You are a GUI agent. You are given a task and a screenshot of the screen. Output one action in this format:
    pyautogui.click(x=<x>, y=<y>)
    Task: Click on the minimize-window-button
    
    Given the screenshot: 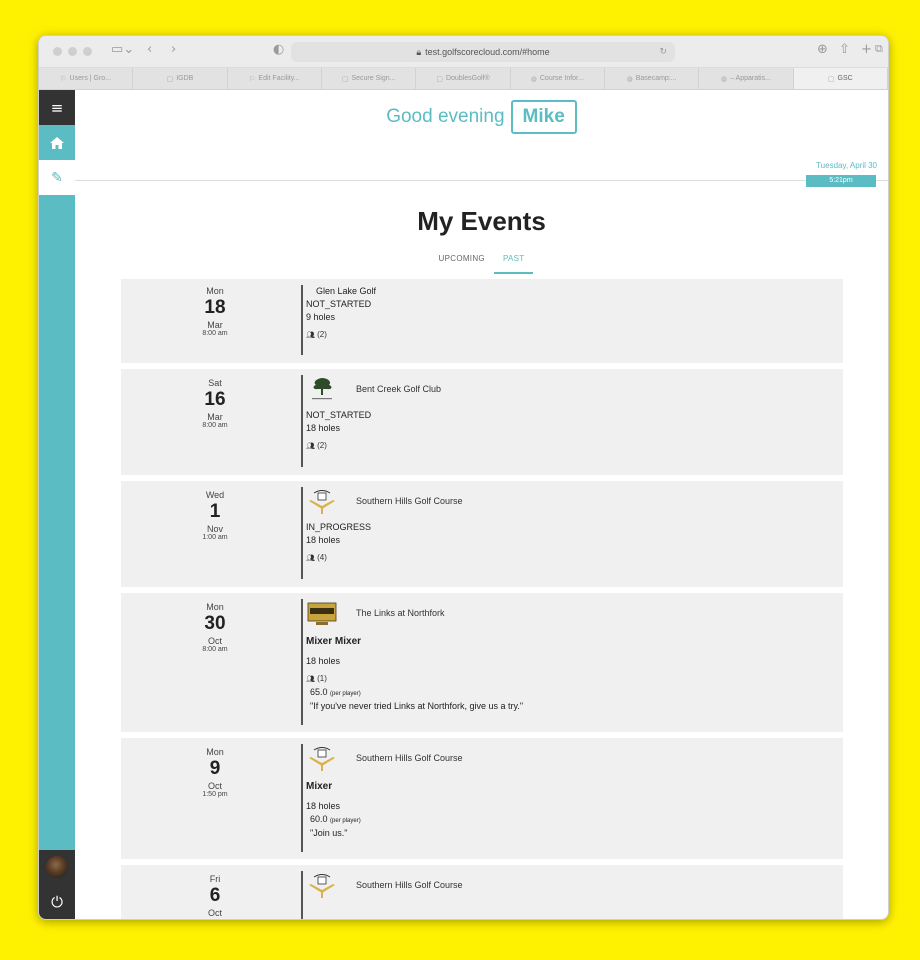 What is the action you would take?
    pyautogui.click(x=72, y=51)
    